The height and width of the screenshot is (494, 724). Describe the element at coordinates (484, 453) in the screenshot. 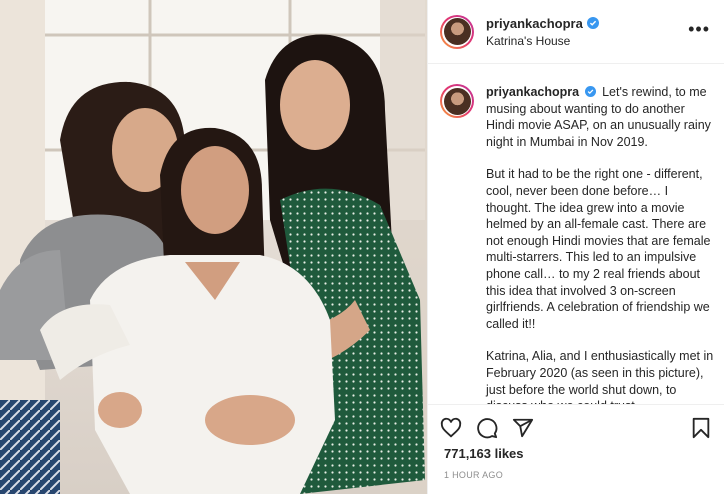

I see `like-count: 771,163 likes` at that location.